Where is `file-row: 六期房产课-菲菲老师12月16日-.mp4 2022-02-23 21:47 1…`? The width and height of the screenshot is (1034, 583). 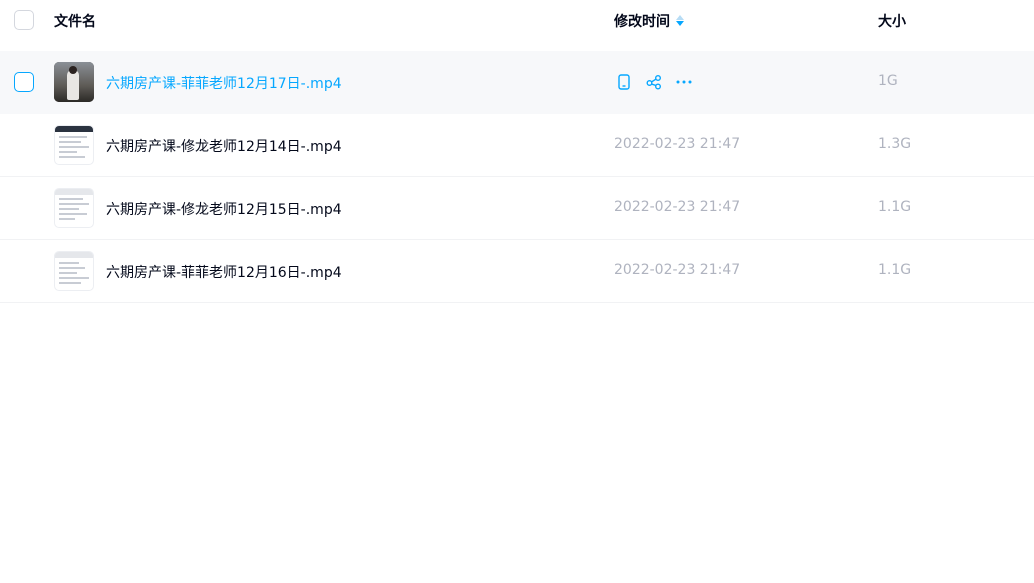 file-row: 六期房产课-菲菲老师12月16日-.mp4 2022-02-23 21:47 1… is located at coordinates (517, 271).